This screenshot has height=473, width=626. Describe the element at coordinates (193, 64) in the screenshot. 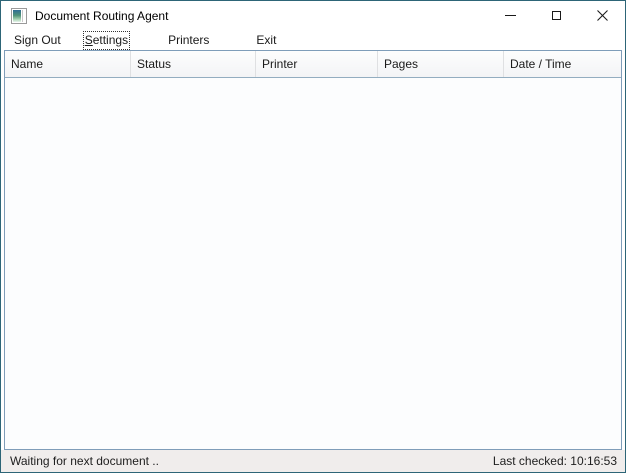

I see `column-header-status: Status` at that location.